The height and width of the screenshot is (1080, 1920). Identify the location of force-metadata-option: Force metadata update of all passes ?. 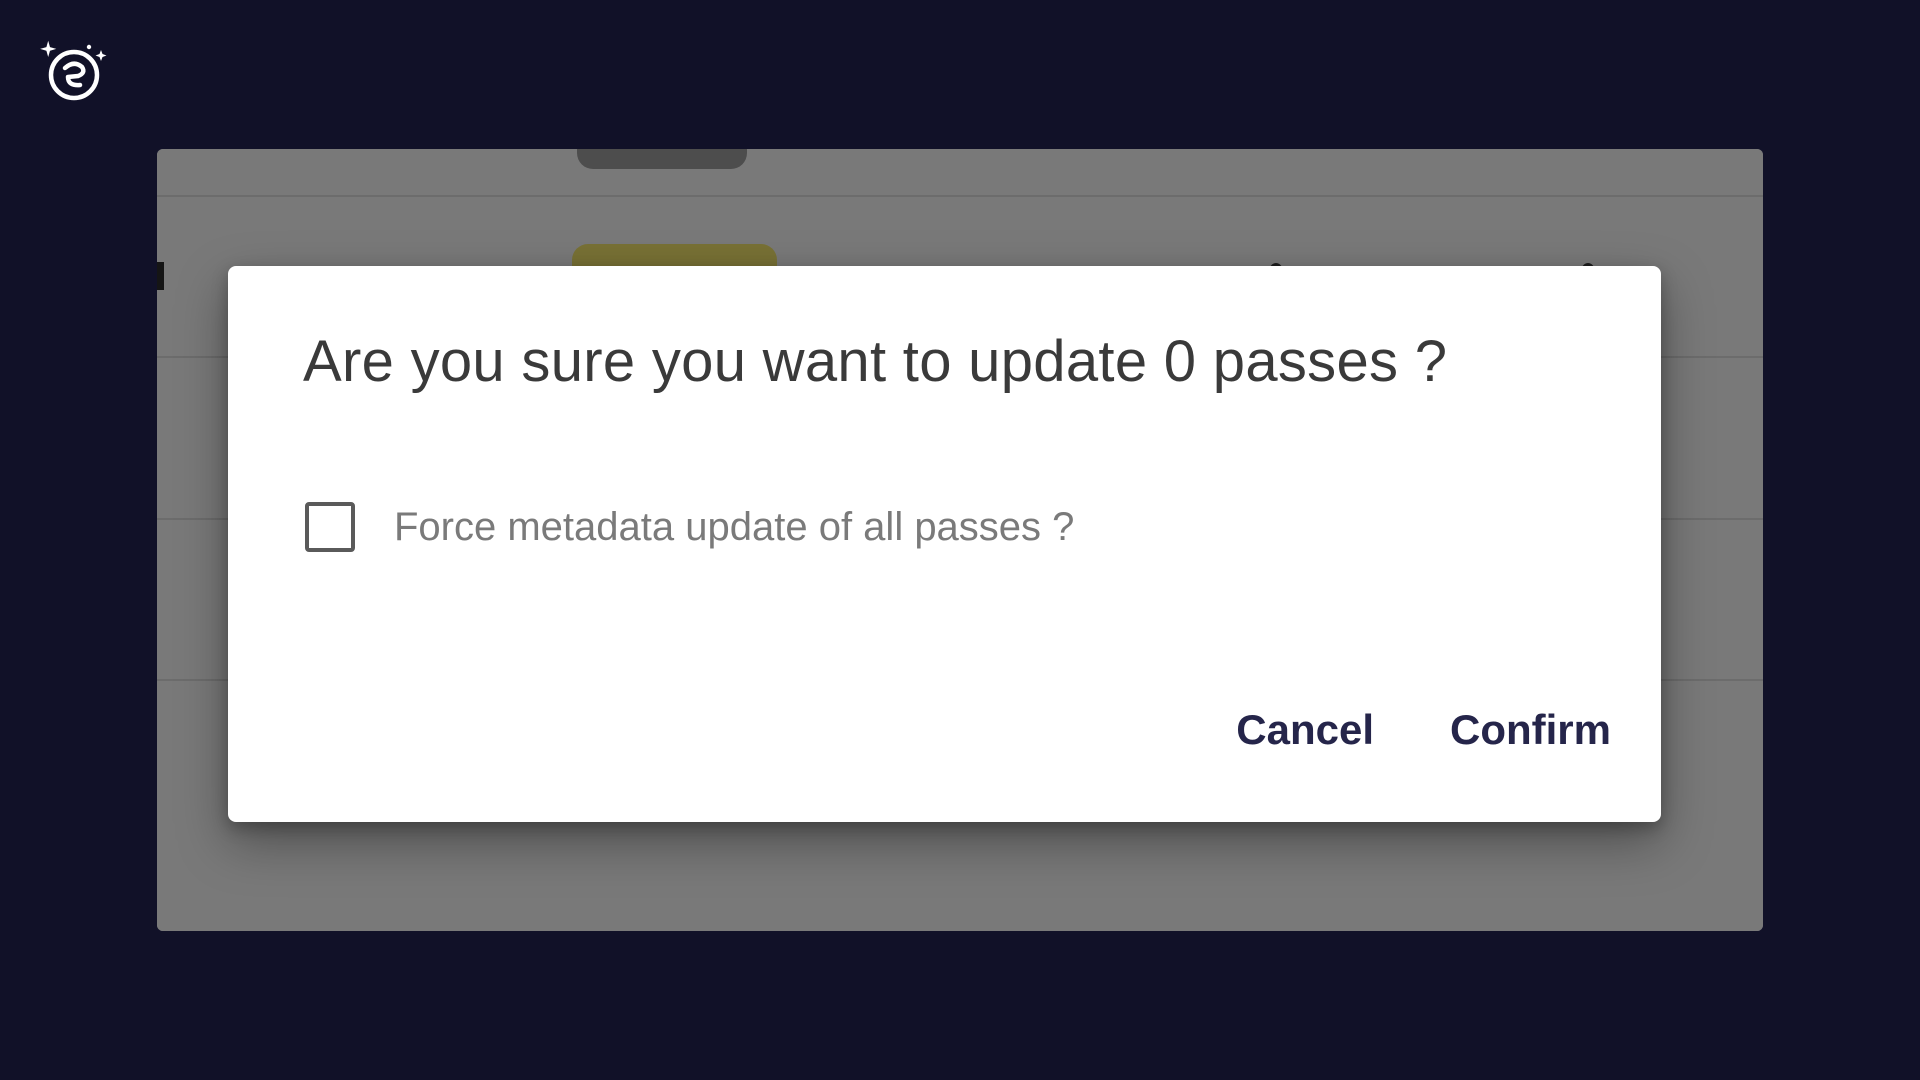
(689, 527).